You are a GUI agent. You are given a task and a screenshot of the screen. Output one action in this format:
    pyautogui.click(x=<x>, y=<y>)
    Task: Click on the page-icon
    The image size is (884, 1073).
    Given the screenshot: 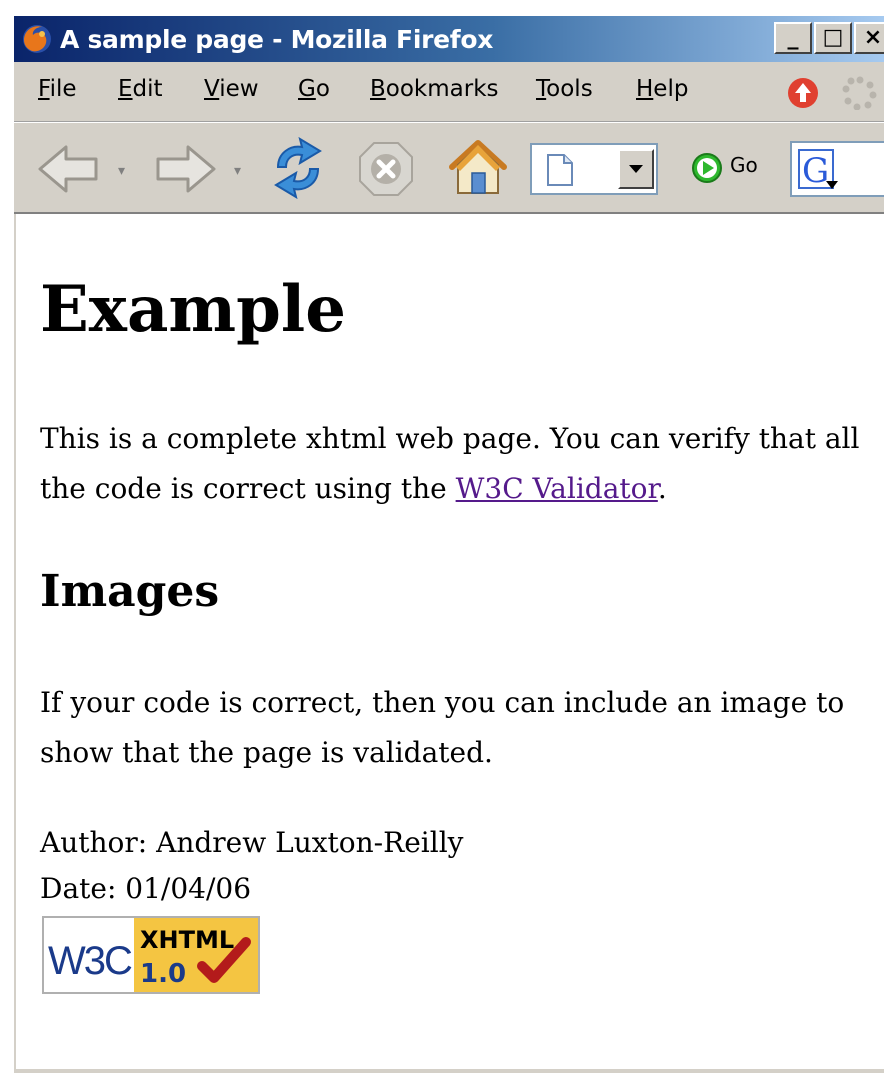 What is the action you would take?
    pyautogui.click(x=560, y=170)
    